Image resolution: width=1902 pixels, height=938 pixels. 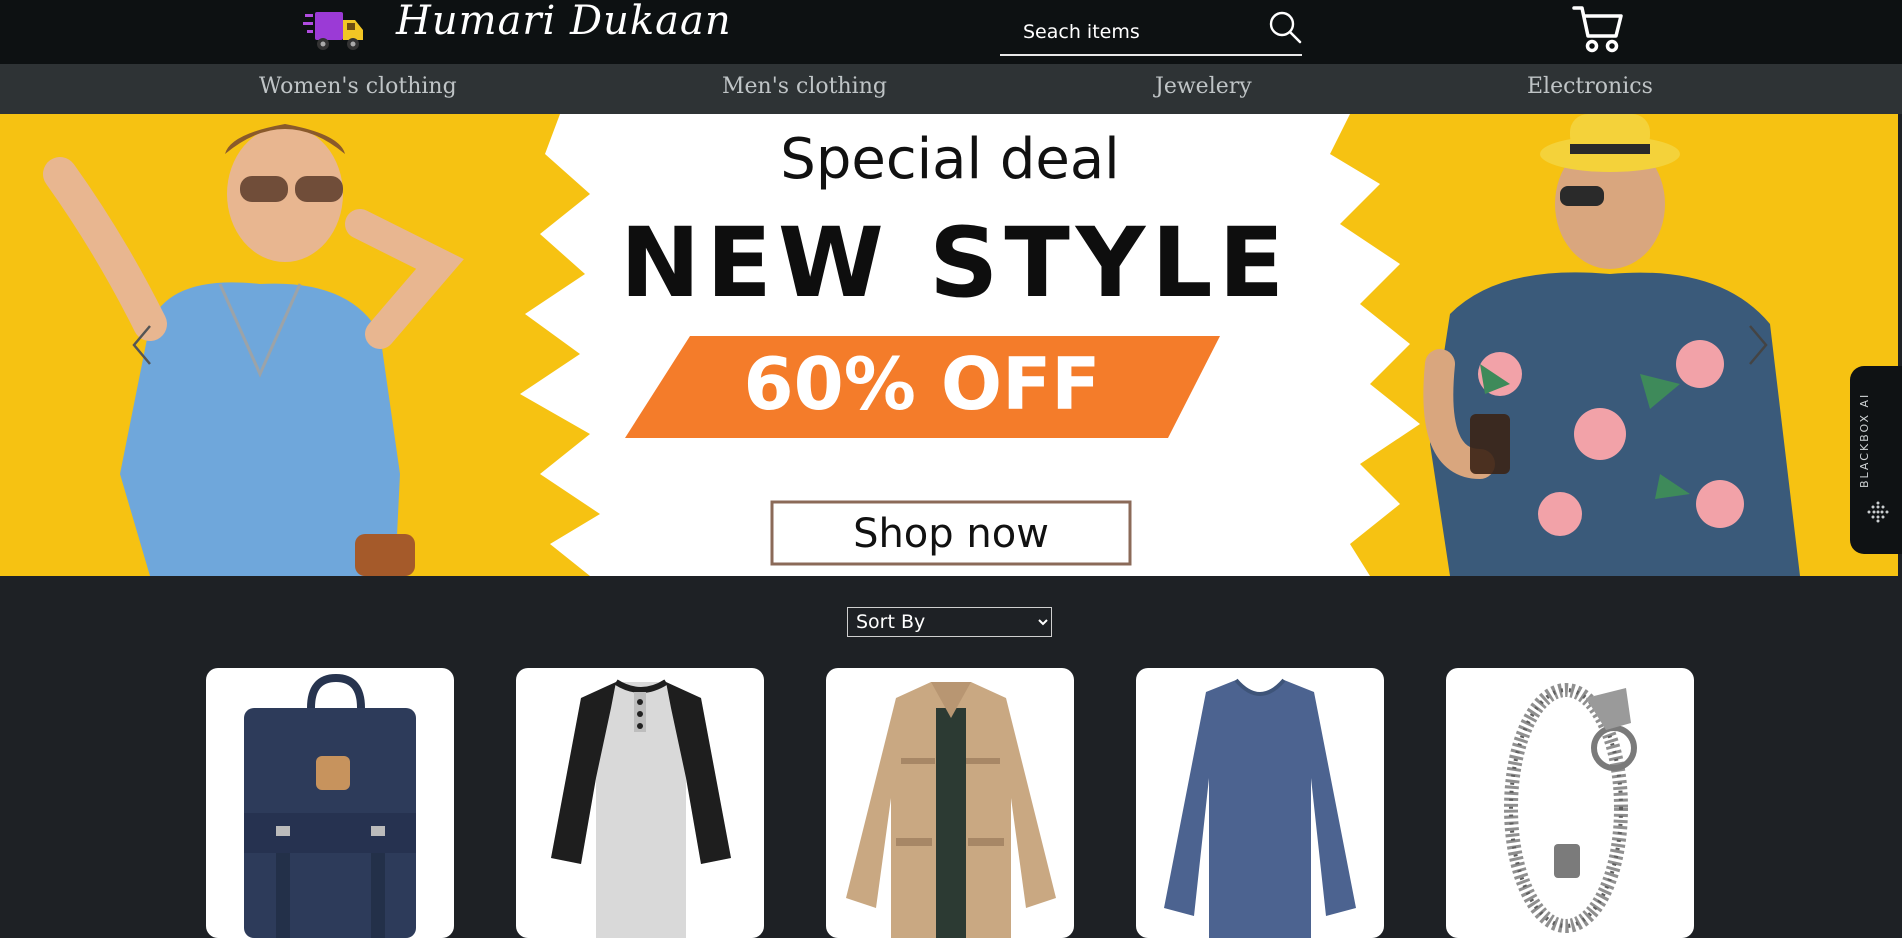 I want to click on banner-line-1: Special deal, so click(x=949, y=159).